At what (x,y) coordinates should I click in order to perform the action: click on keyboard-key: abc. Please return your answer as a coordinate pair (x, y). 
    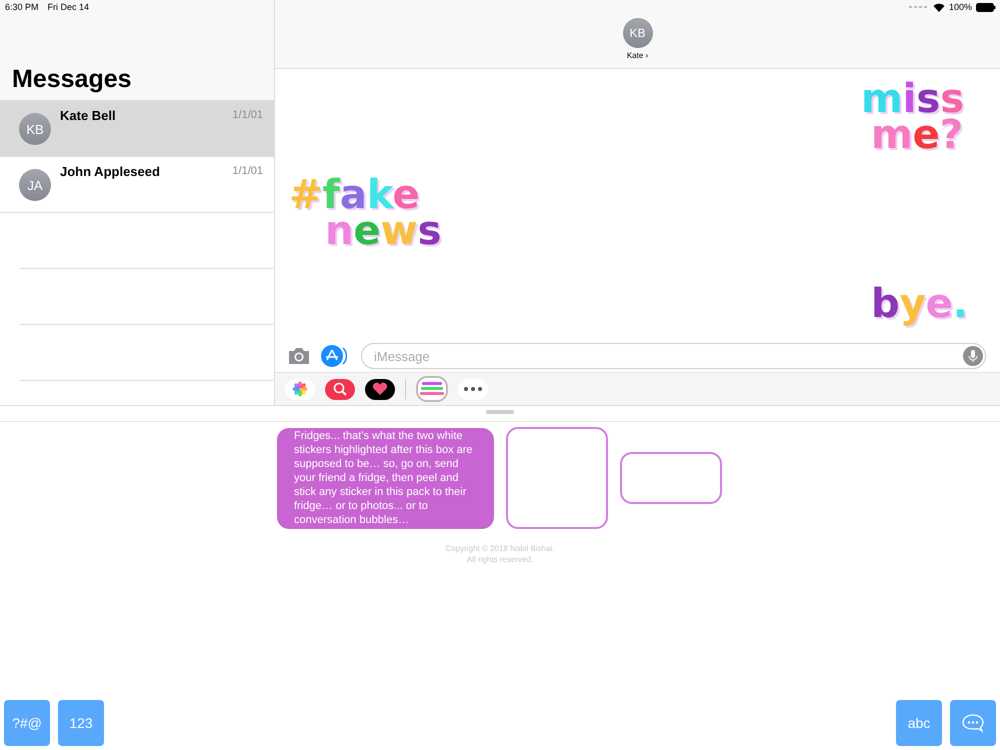
    Looking at the image, I should click on (919, 723).